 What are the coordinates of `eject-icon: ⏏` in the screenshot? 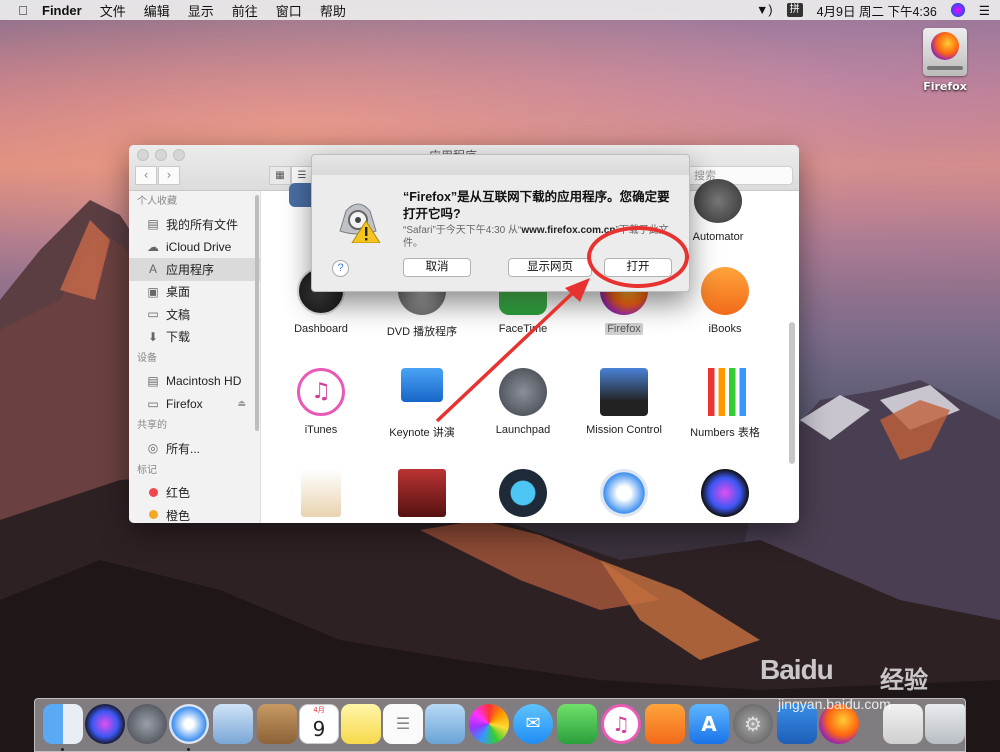 It's located at (241, 403).